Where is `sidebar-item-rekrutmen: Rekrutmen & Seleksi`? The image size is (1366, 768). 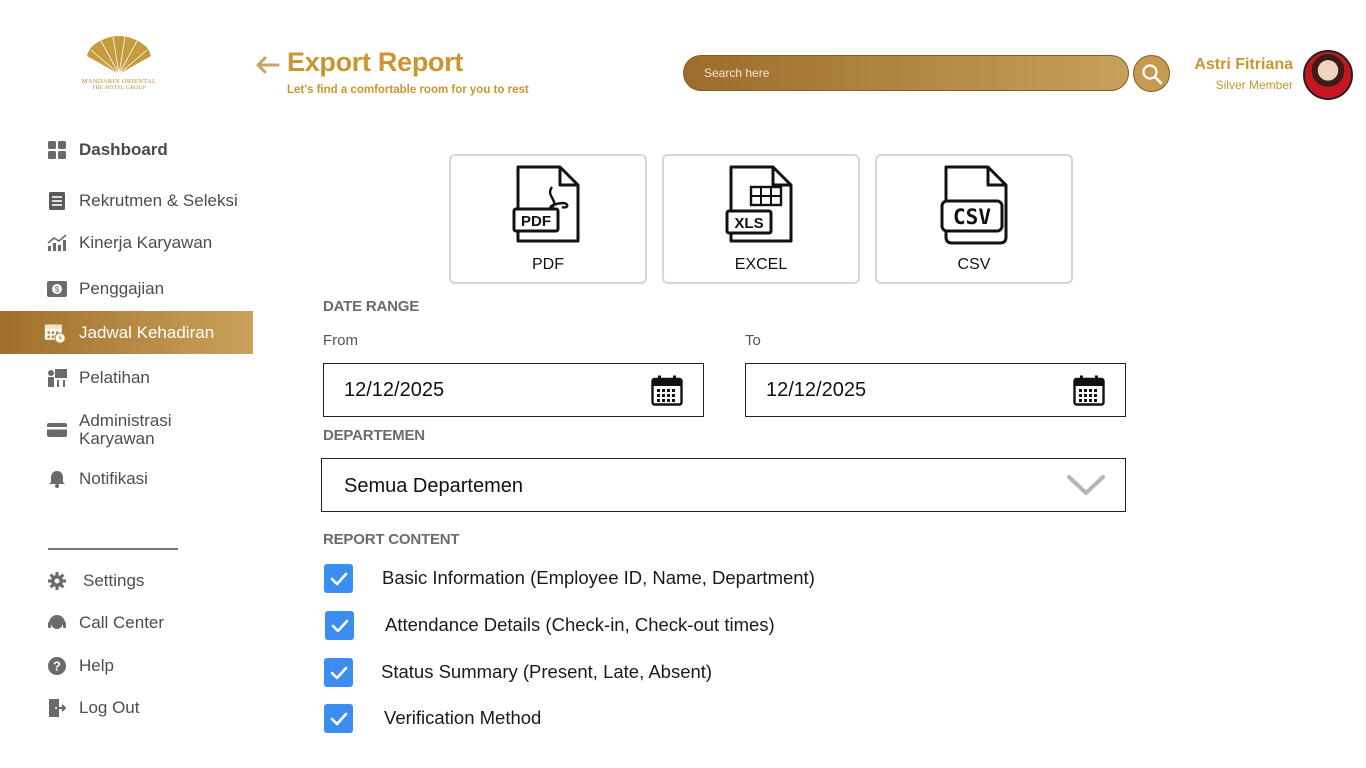
sidebar-item-rekrutmen: Rekrutmen & Seleksi is located at coordinates (126, 201).